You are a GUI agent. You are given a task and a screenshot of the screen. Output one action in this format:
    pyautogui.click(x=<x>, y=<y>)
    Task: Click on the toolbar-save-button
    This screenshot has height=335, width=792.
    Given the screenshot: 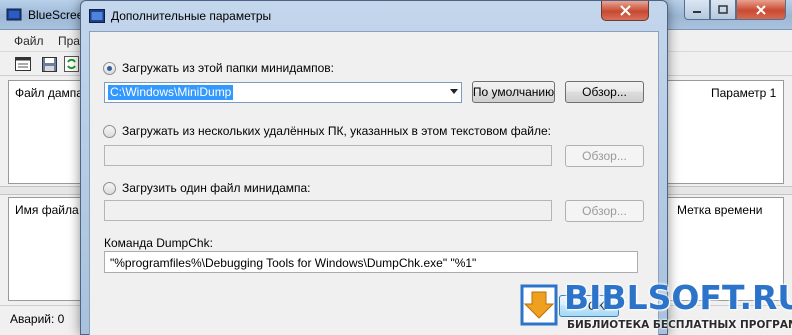 What is the action you would take?
    pyautogui.click(x=49, y=64)
    